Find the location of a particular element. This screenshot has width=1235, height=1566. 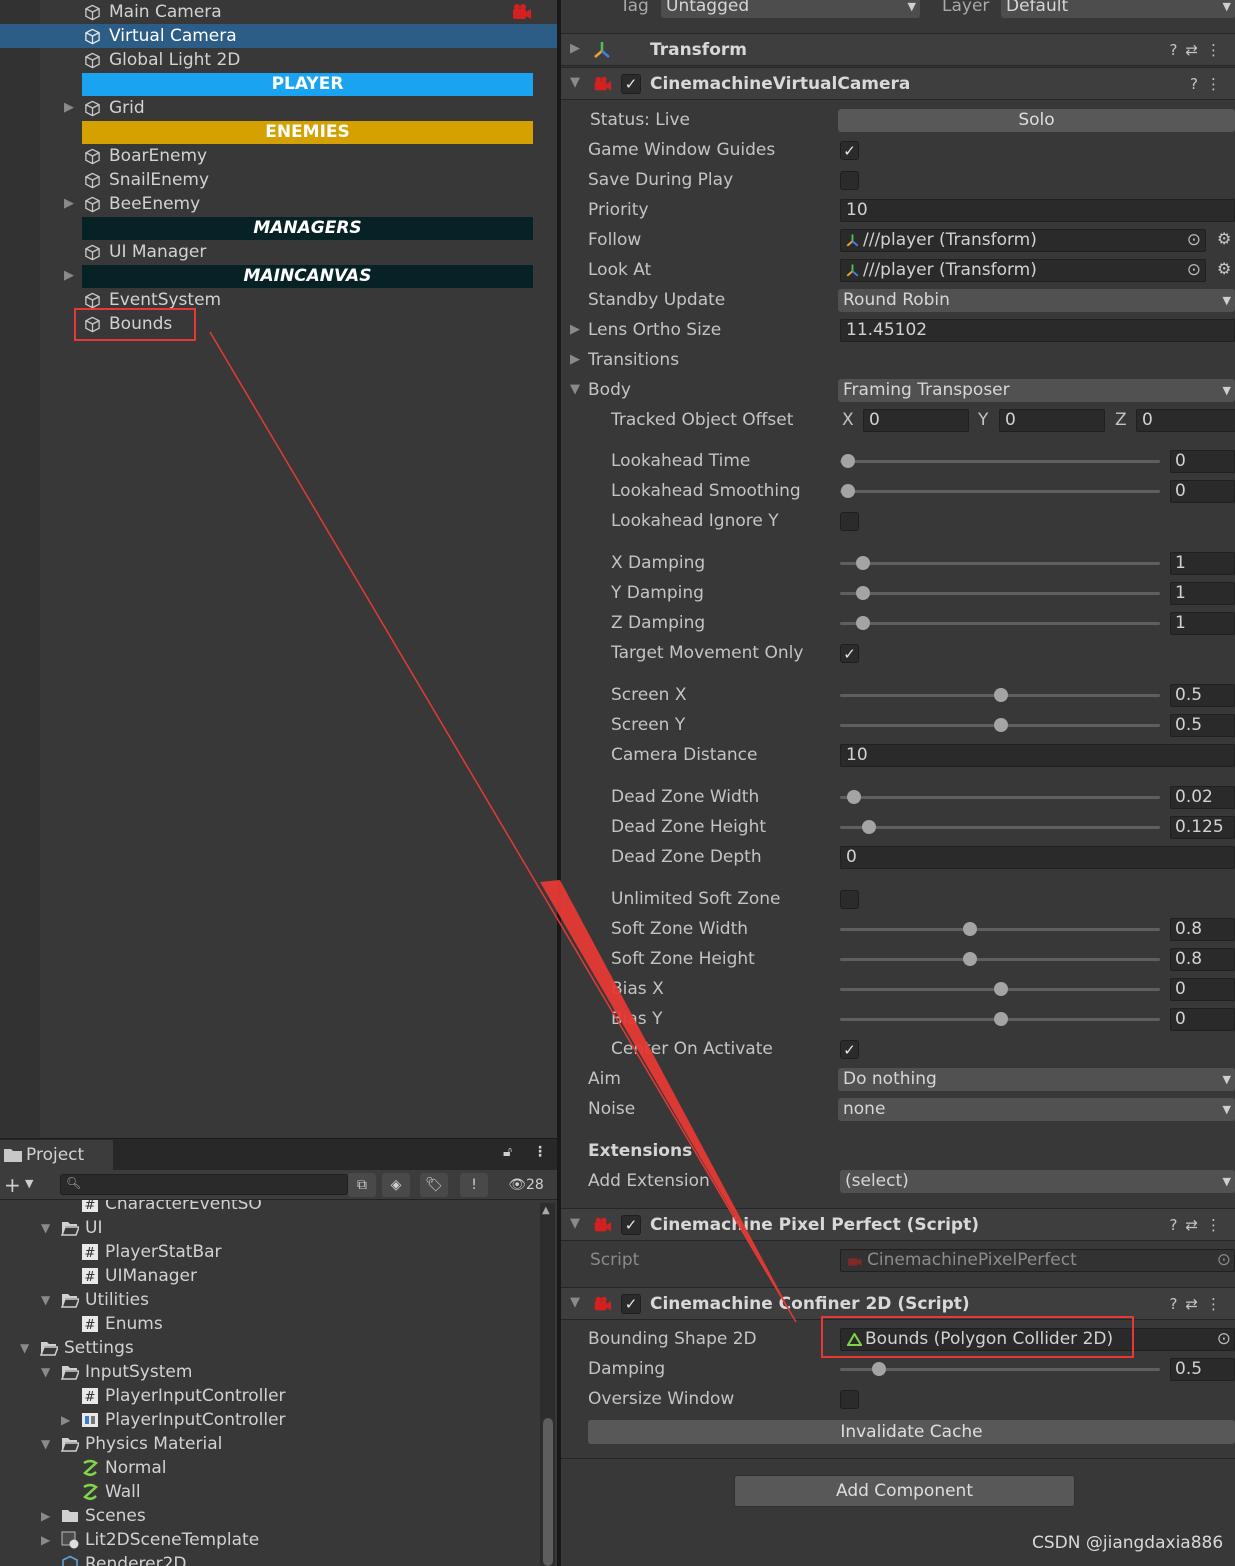

project-tree-item: Normal is located at coordinates (270, 1468).